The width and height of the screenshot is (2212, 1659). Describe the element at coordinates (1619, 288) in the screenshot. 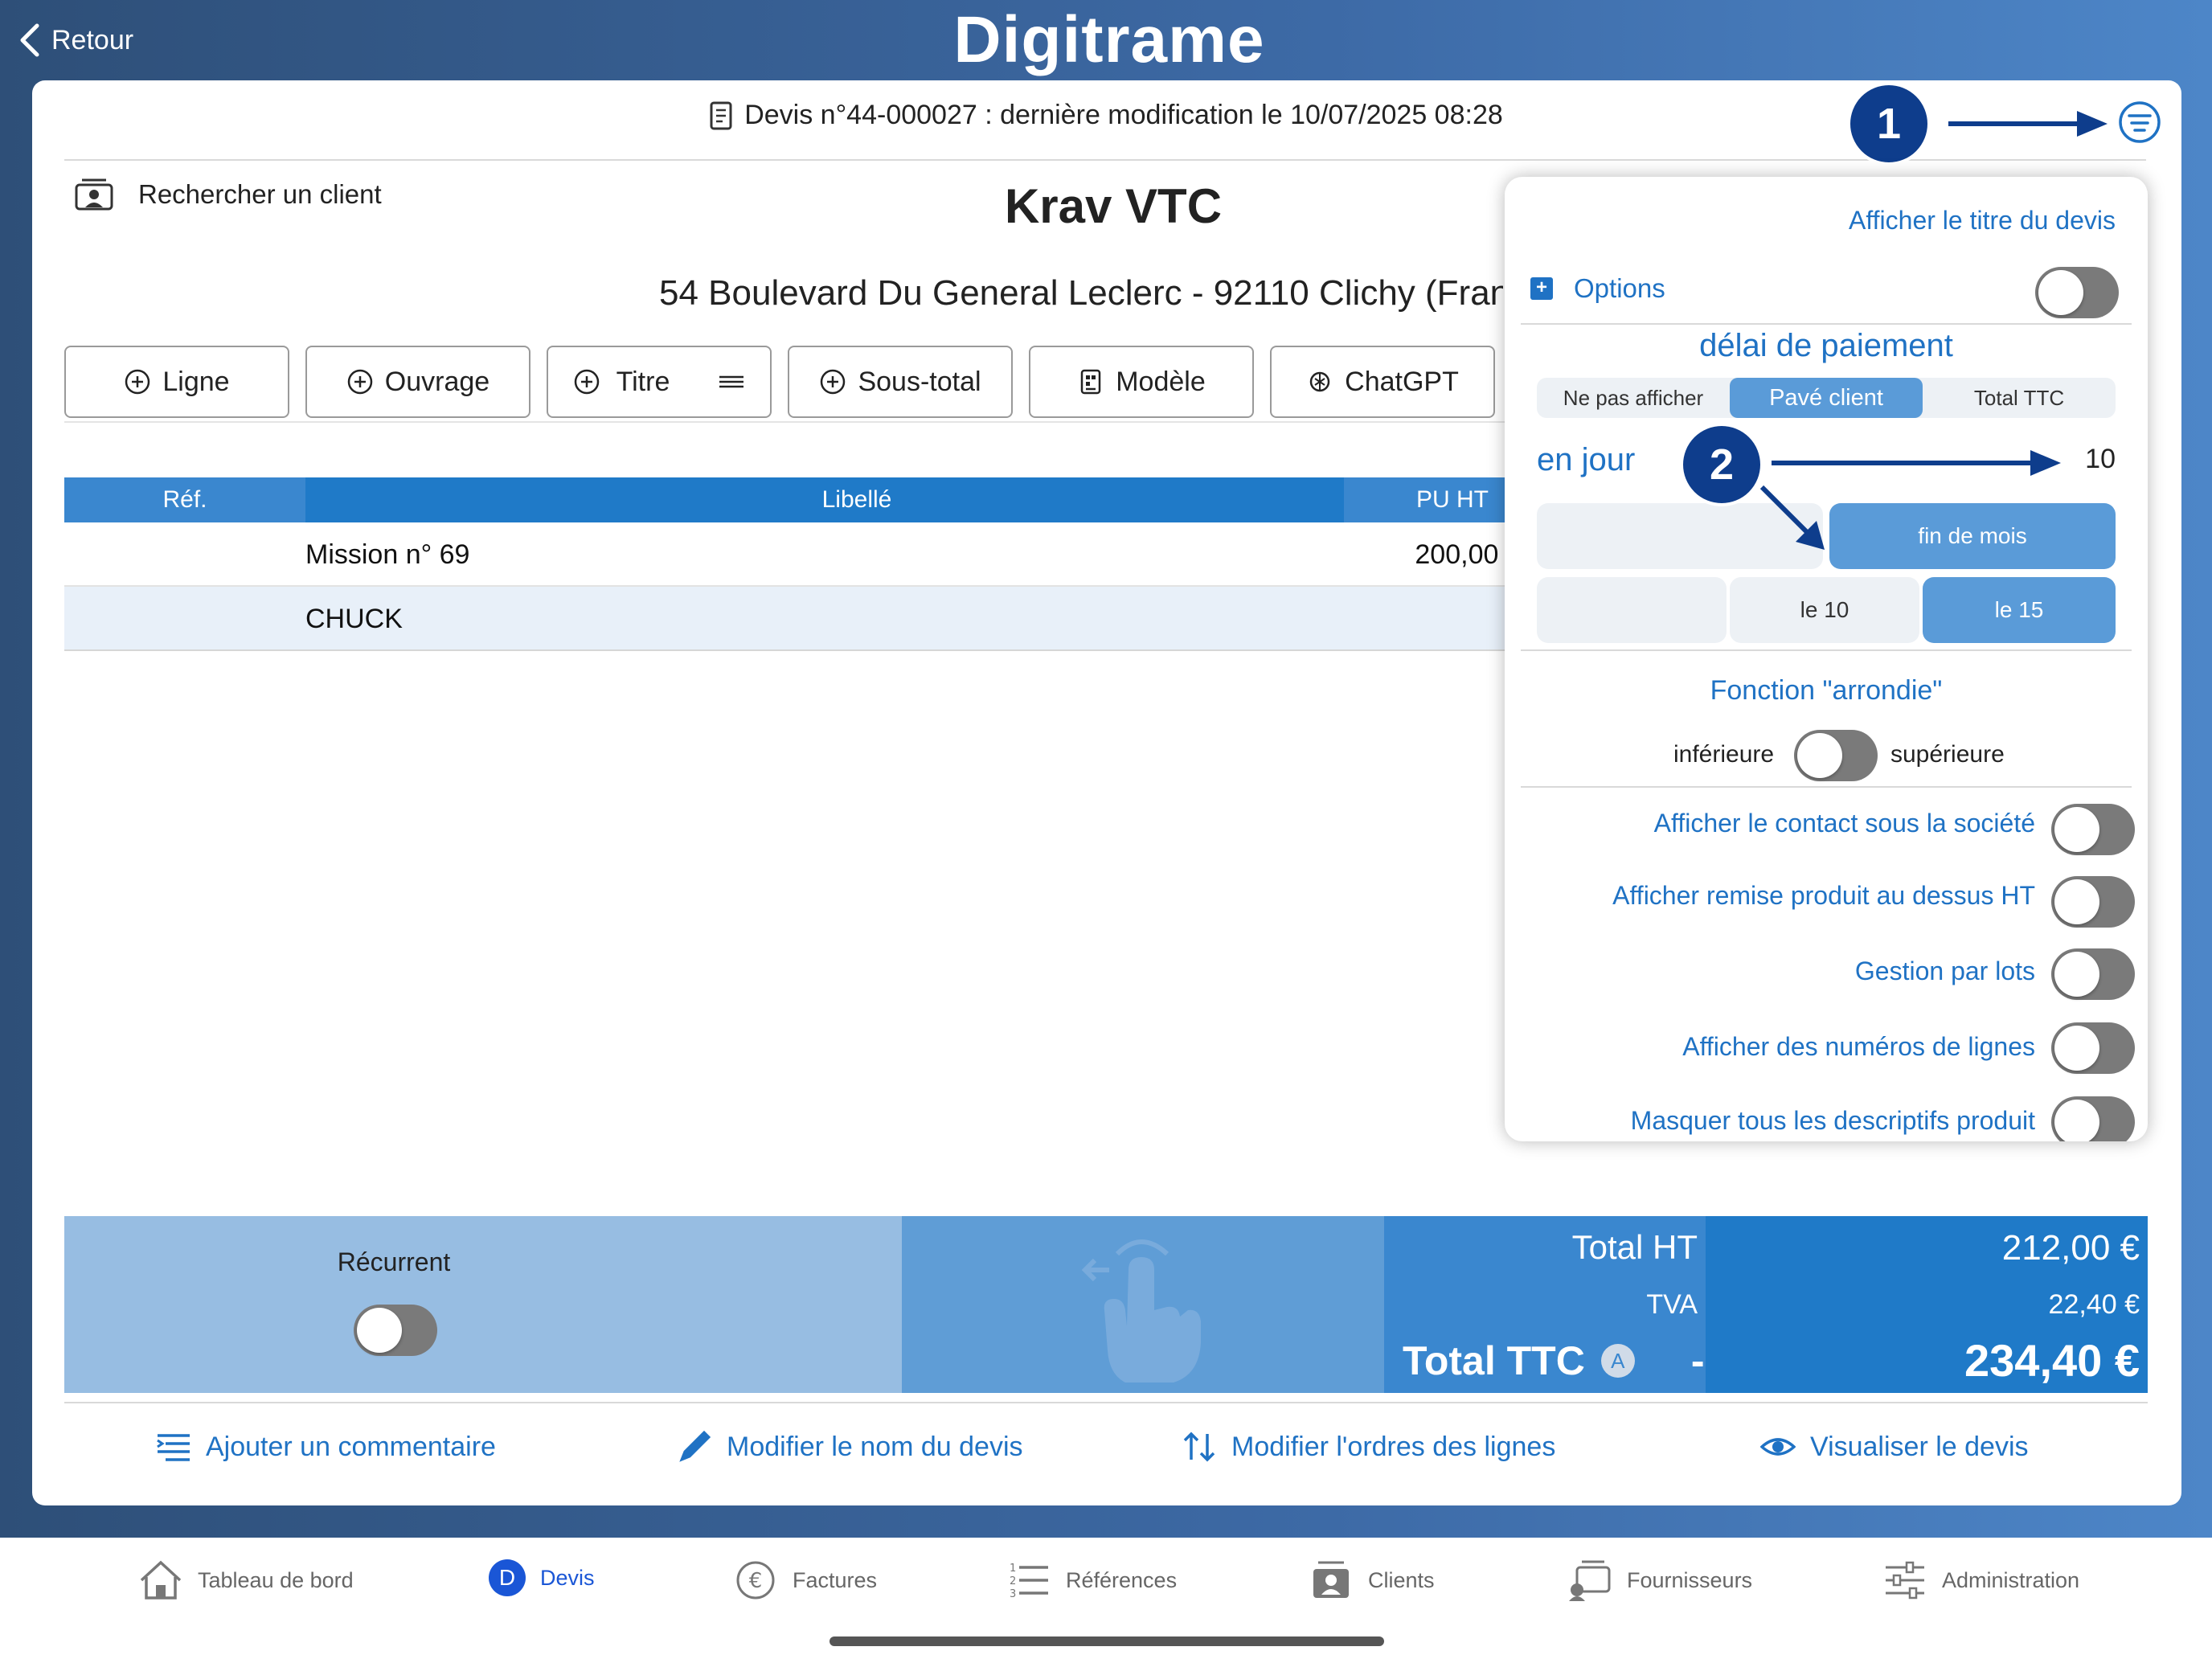

I see `options-label: Options` at that location.